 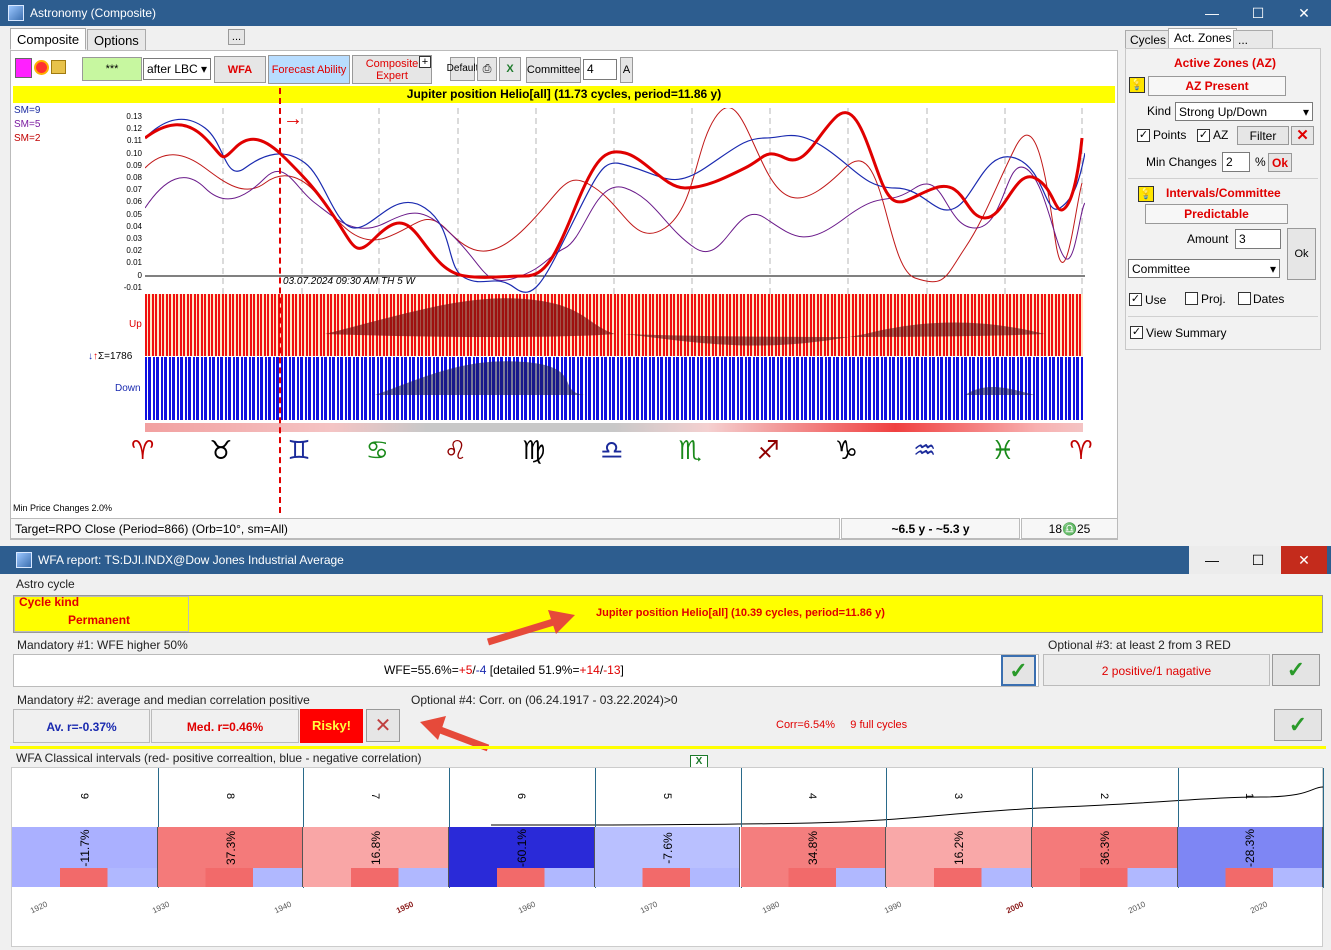 I want to click on wfa-minimize-button: —, so click(x=1212, y=560).